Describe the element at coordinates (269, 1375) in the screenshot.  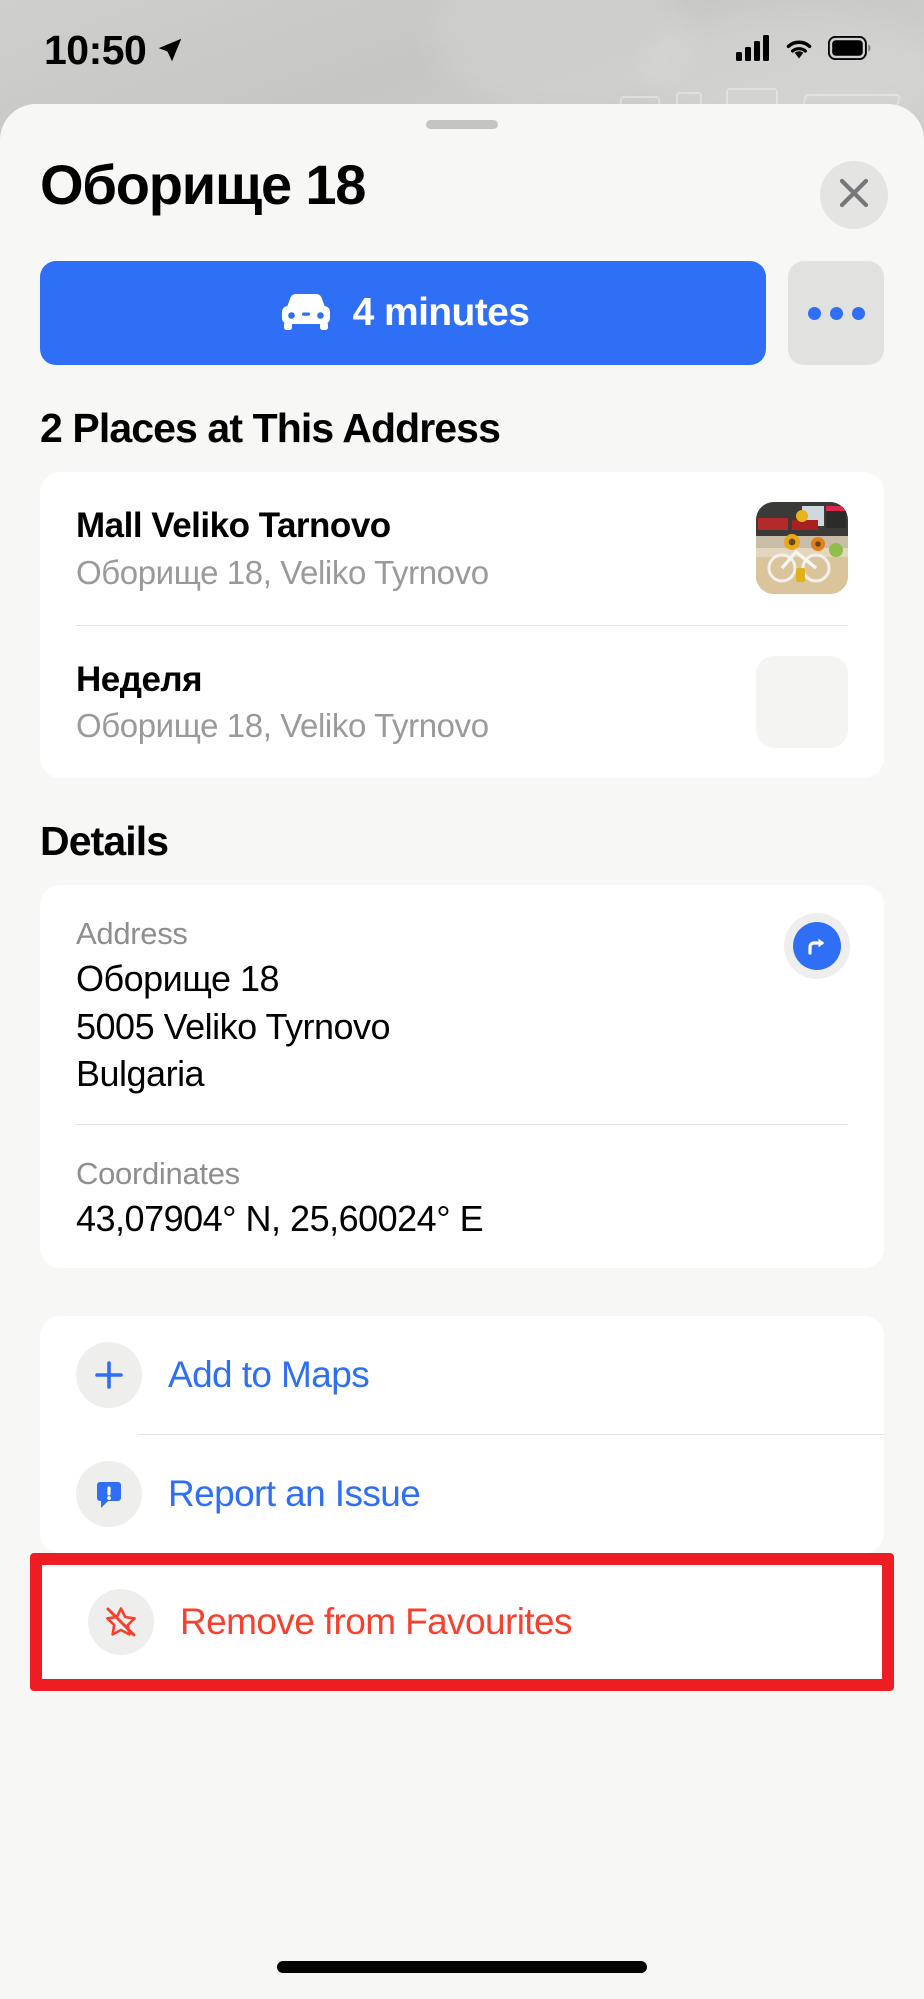
I see `add-to-maps-label: Add to Maps` at that location.